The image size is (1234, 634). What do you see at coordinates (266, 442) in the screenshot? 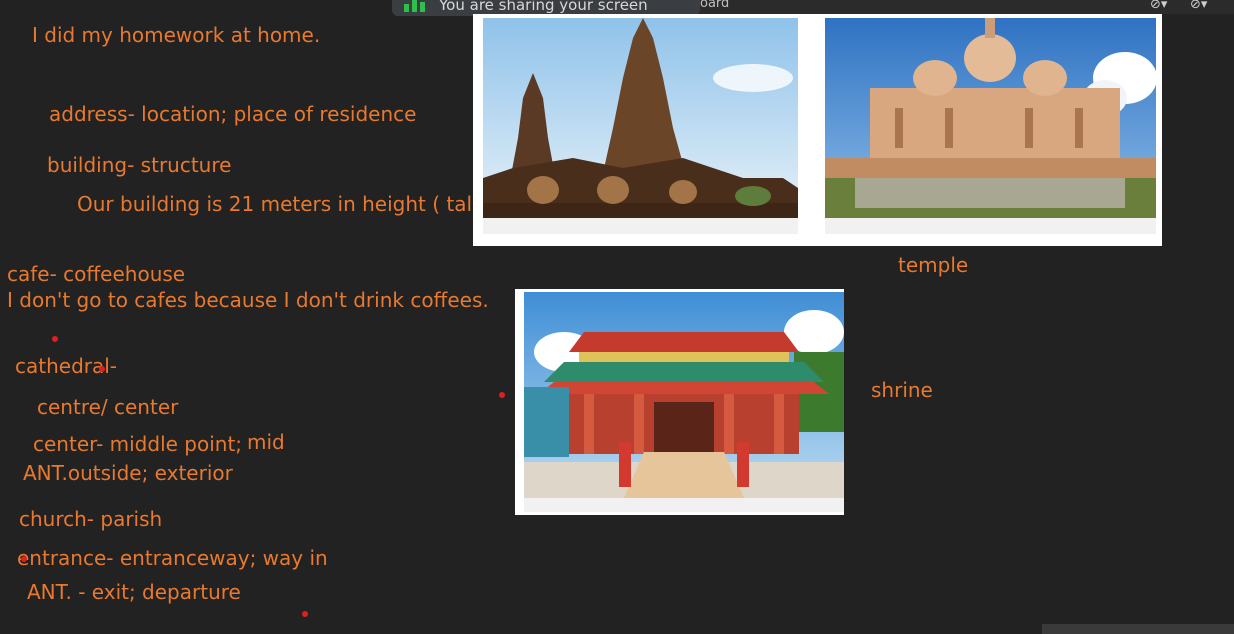
I see `note-line: mid` at bounding box center [266, 442].